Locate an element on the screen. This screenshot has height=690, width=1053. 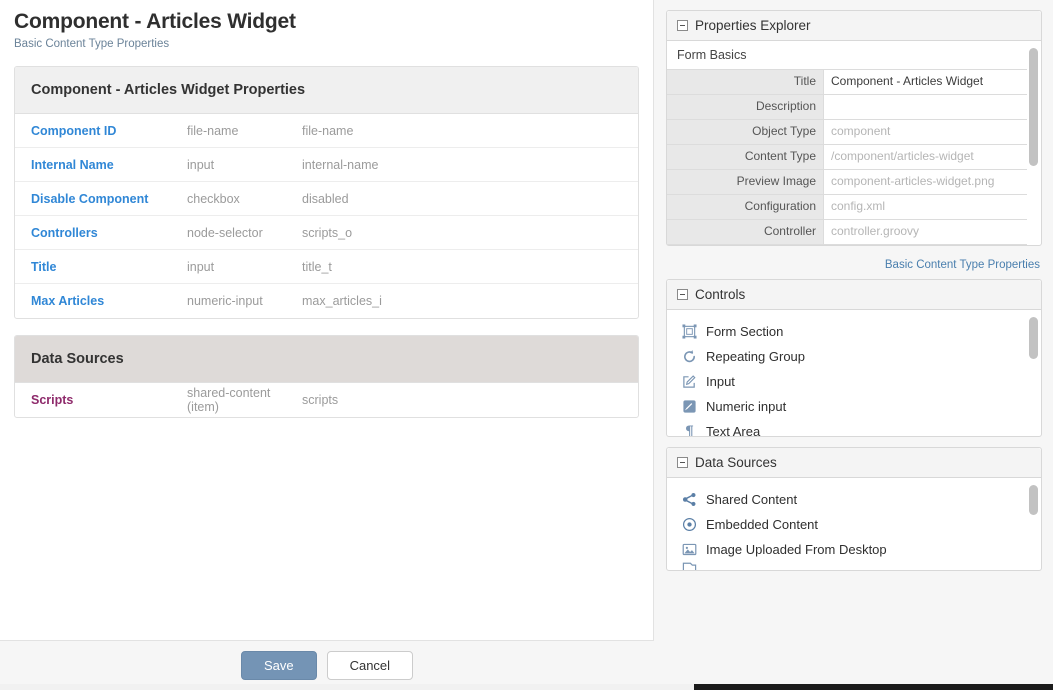
field-value: component is located at coordinates (925, 132).